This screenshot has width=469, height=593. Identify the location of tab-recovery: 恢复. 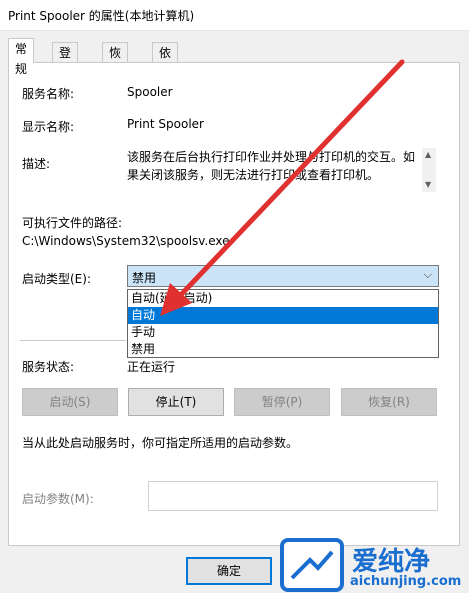
(115, 61).